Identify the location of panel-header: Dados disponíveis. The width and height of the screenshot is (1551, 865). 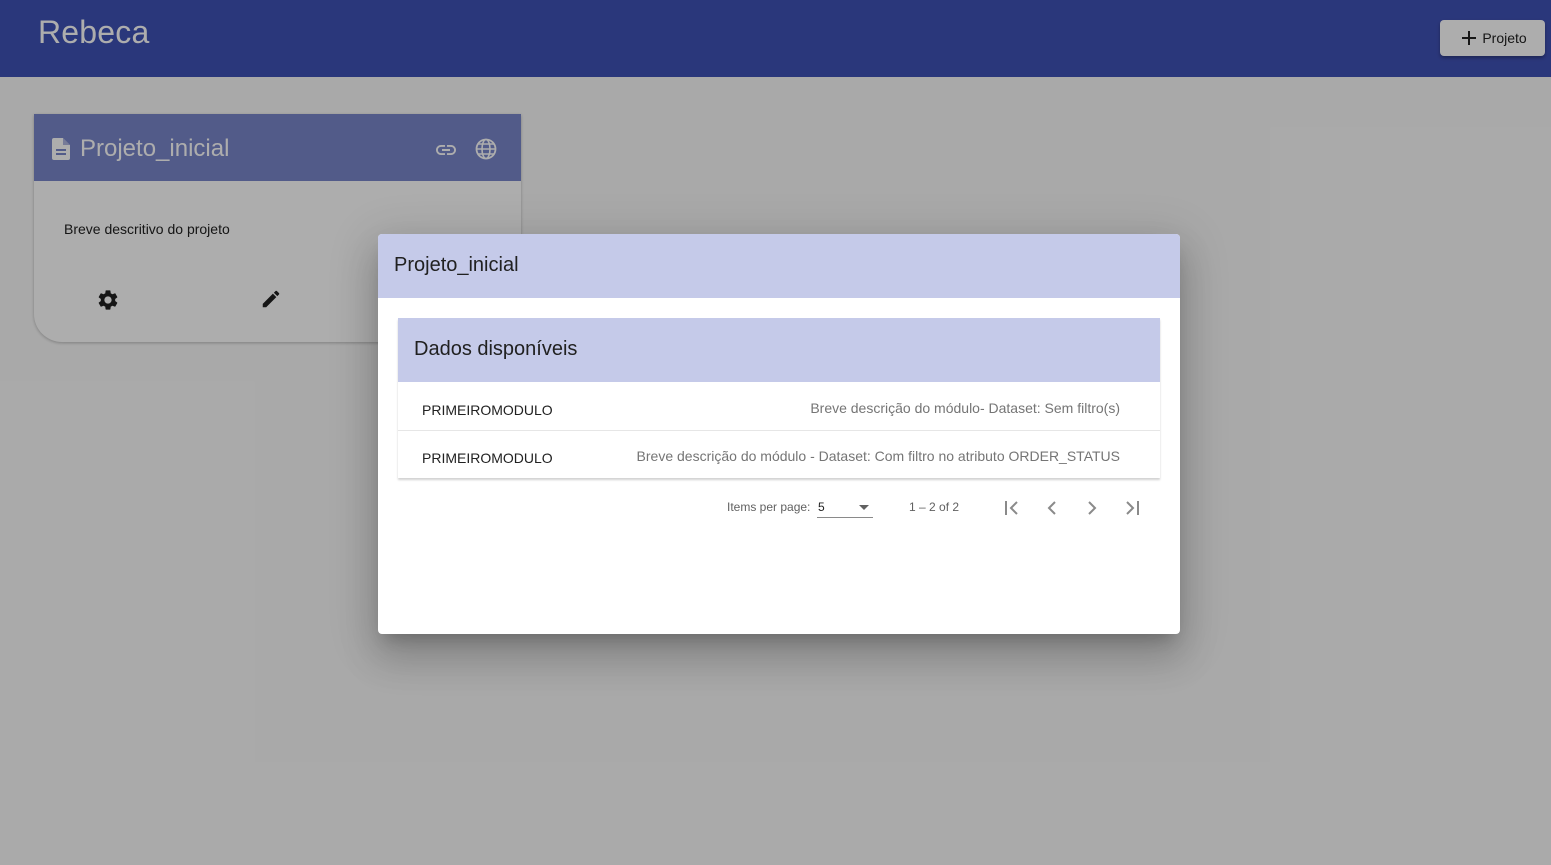
(779, 350).